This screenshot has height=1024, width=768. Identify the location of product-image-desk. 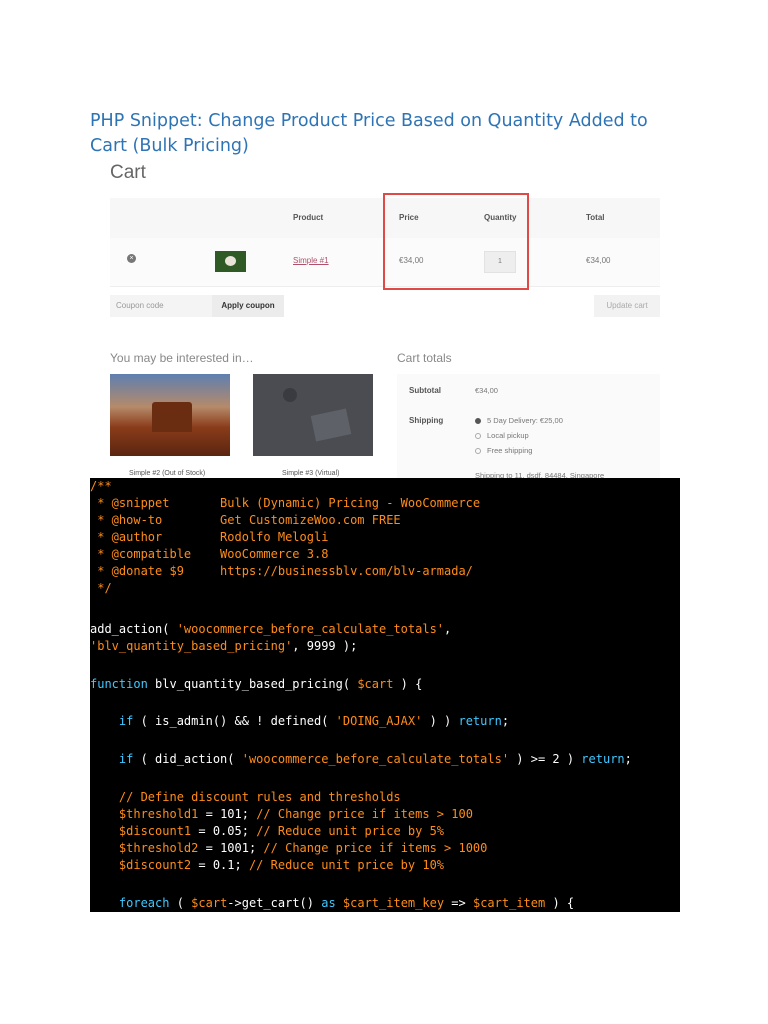
(313, 415).